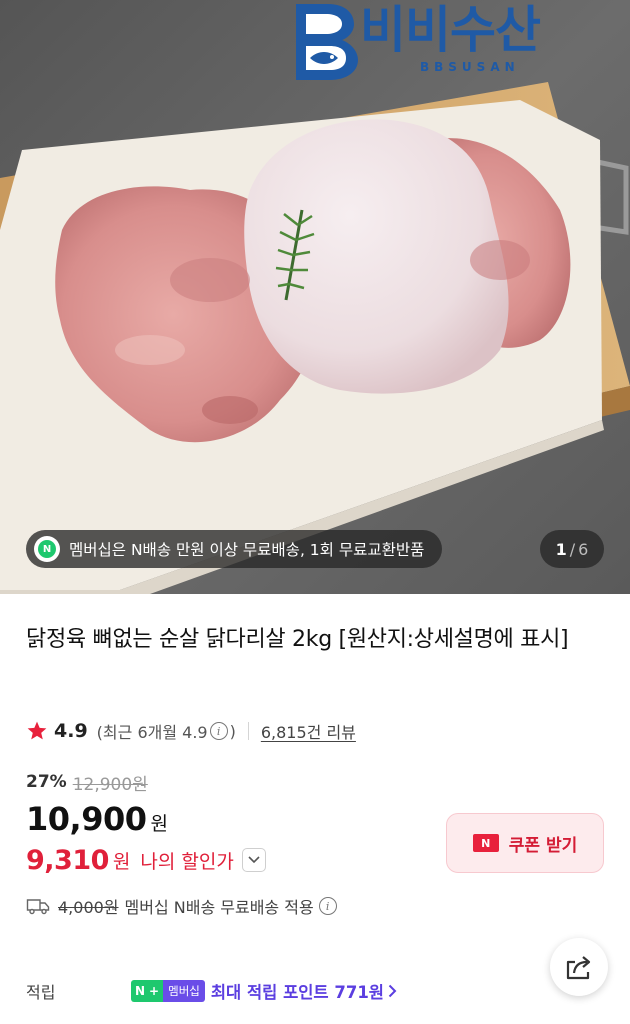  I want to click on shipping-row: 4,000원 멤버십 N배송 무료배송 적용 i, so click(182, 906).